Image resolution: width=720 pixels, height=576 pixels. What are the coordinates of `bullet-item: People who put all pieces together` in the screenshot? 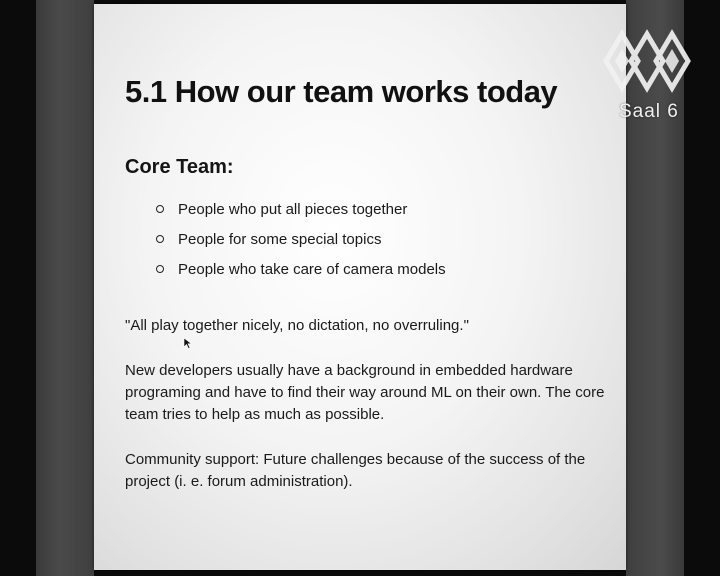 It's located at (301, 209).